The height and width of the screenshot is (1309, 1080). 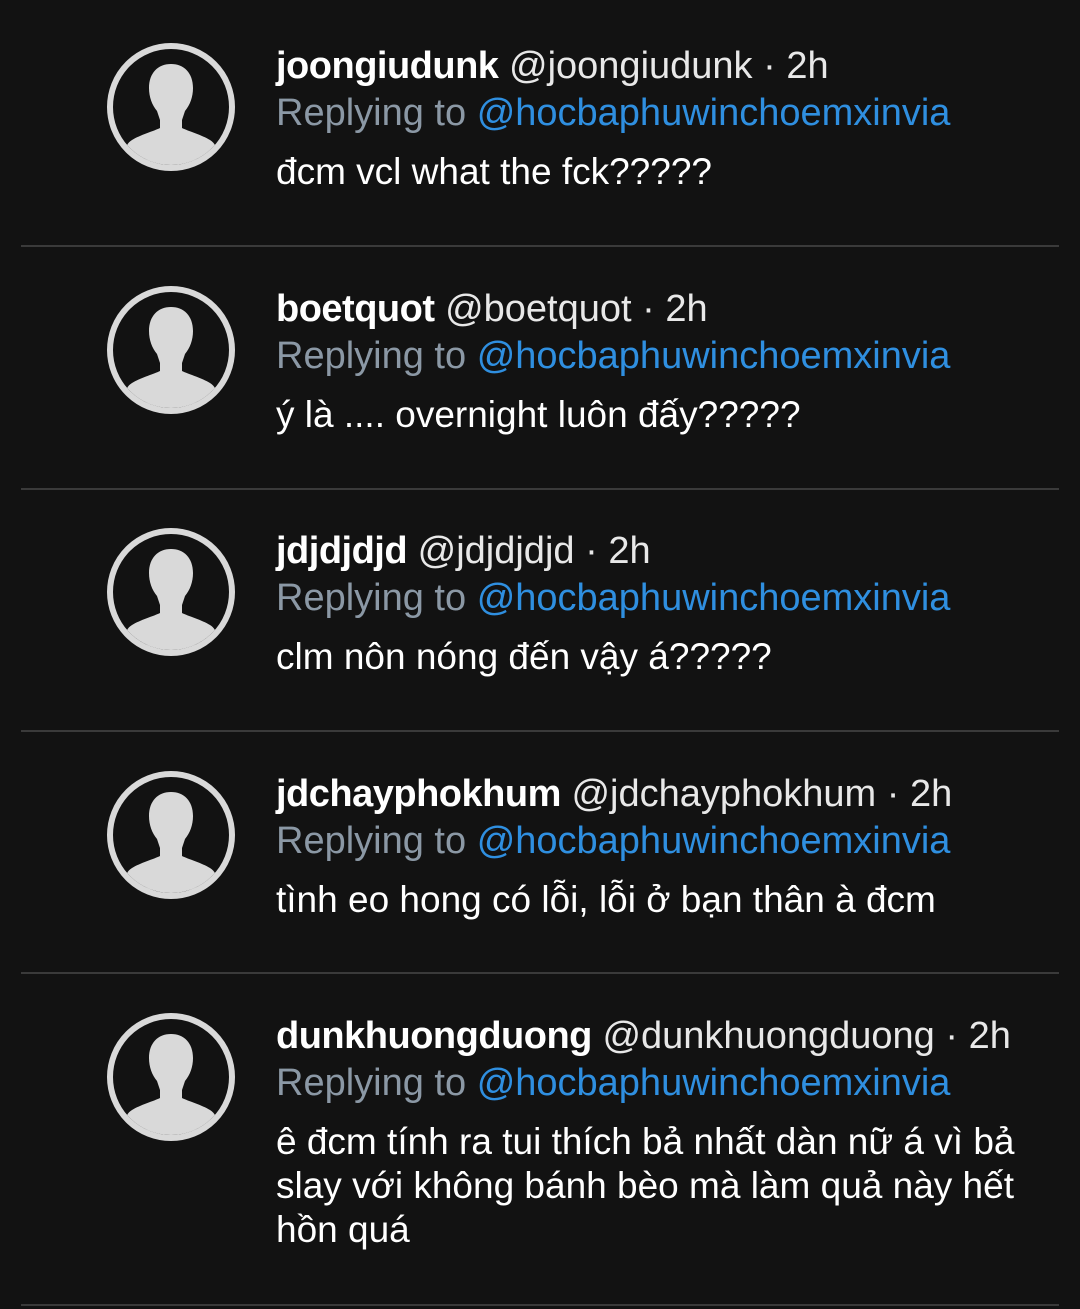 I want to click on reply-header: jdjdjdjd @jdjdjdjd · 2h, so click(x=653, y=551).